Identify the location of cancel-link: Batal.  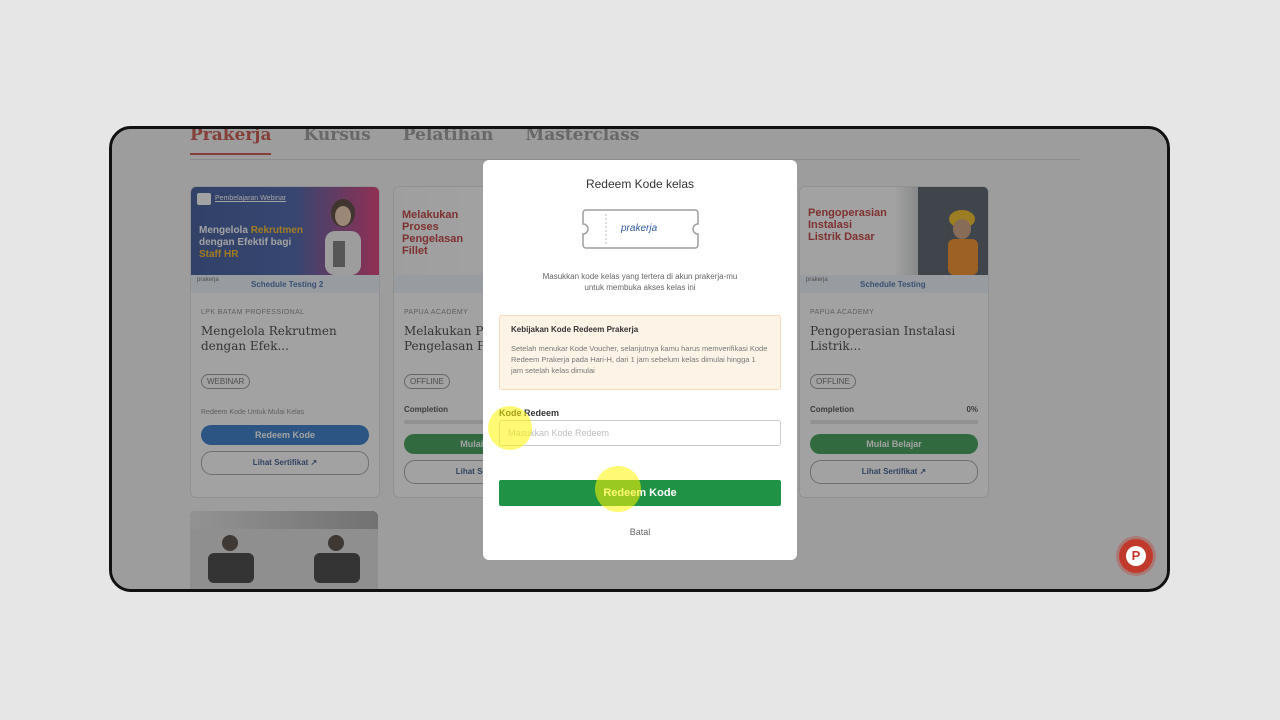
(640, 532).